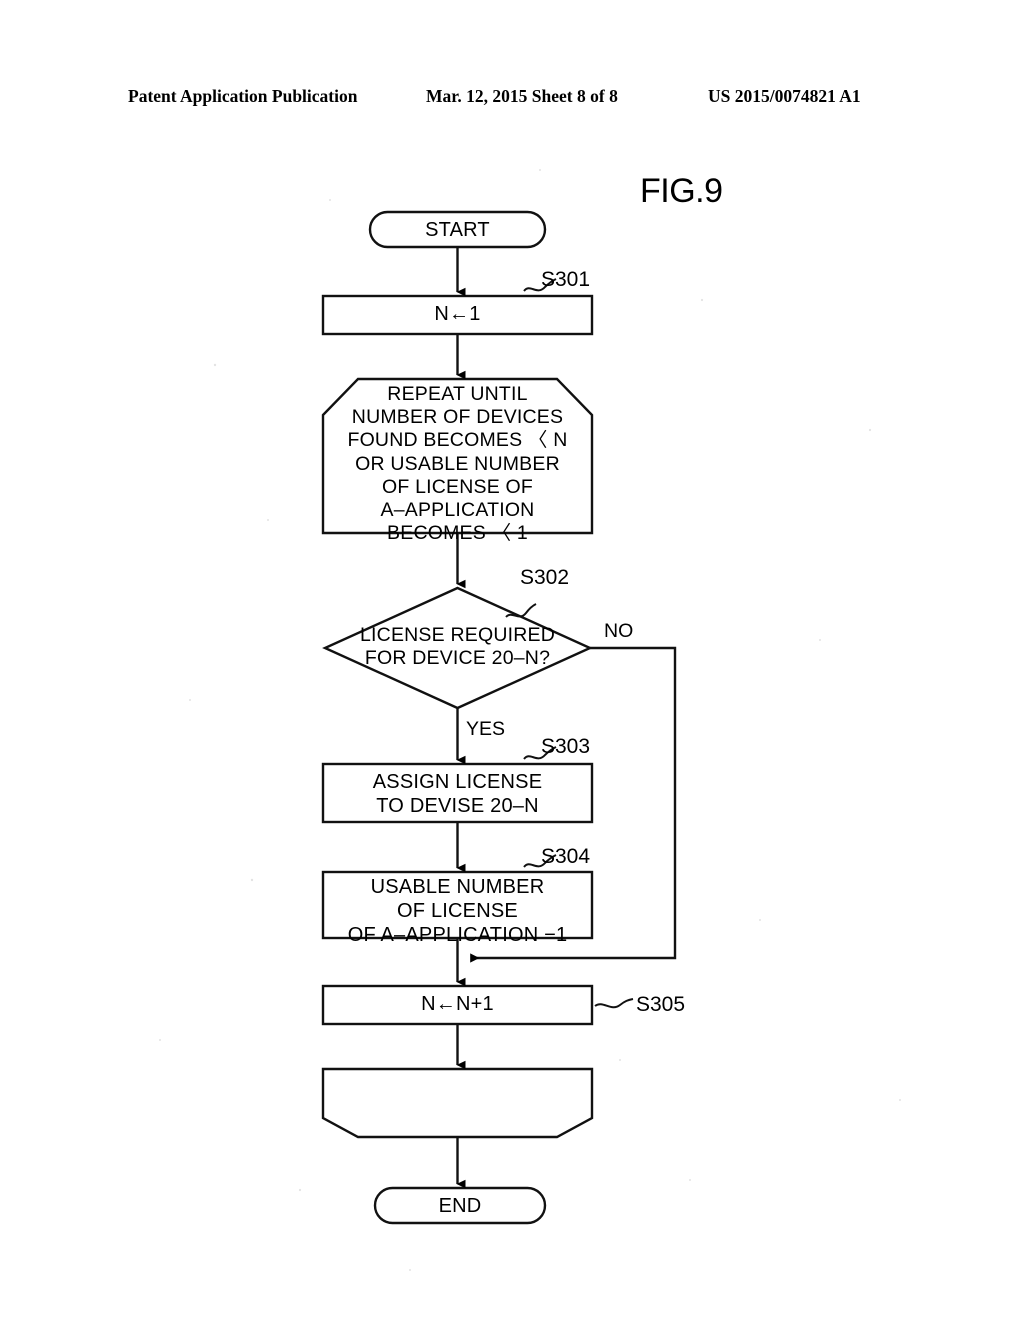 This screenshot has height=1320, width=1024. What do you see at coordinates (521, 610) in the screenshot?
I see `leader-s302` at bounding box center [521, 610].